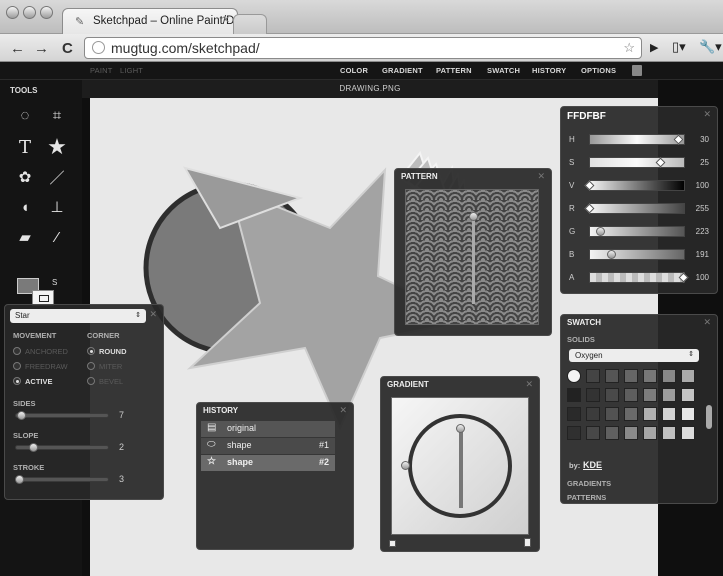  I want to click on swatch-scrollbar, so click(709, 417).